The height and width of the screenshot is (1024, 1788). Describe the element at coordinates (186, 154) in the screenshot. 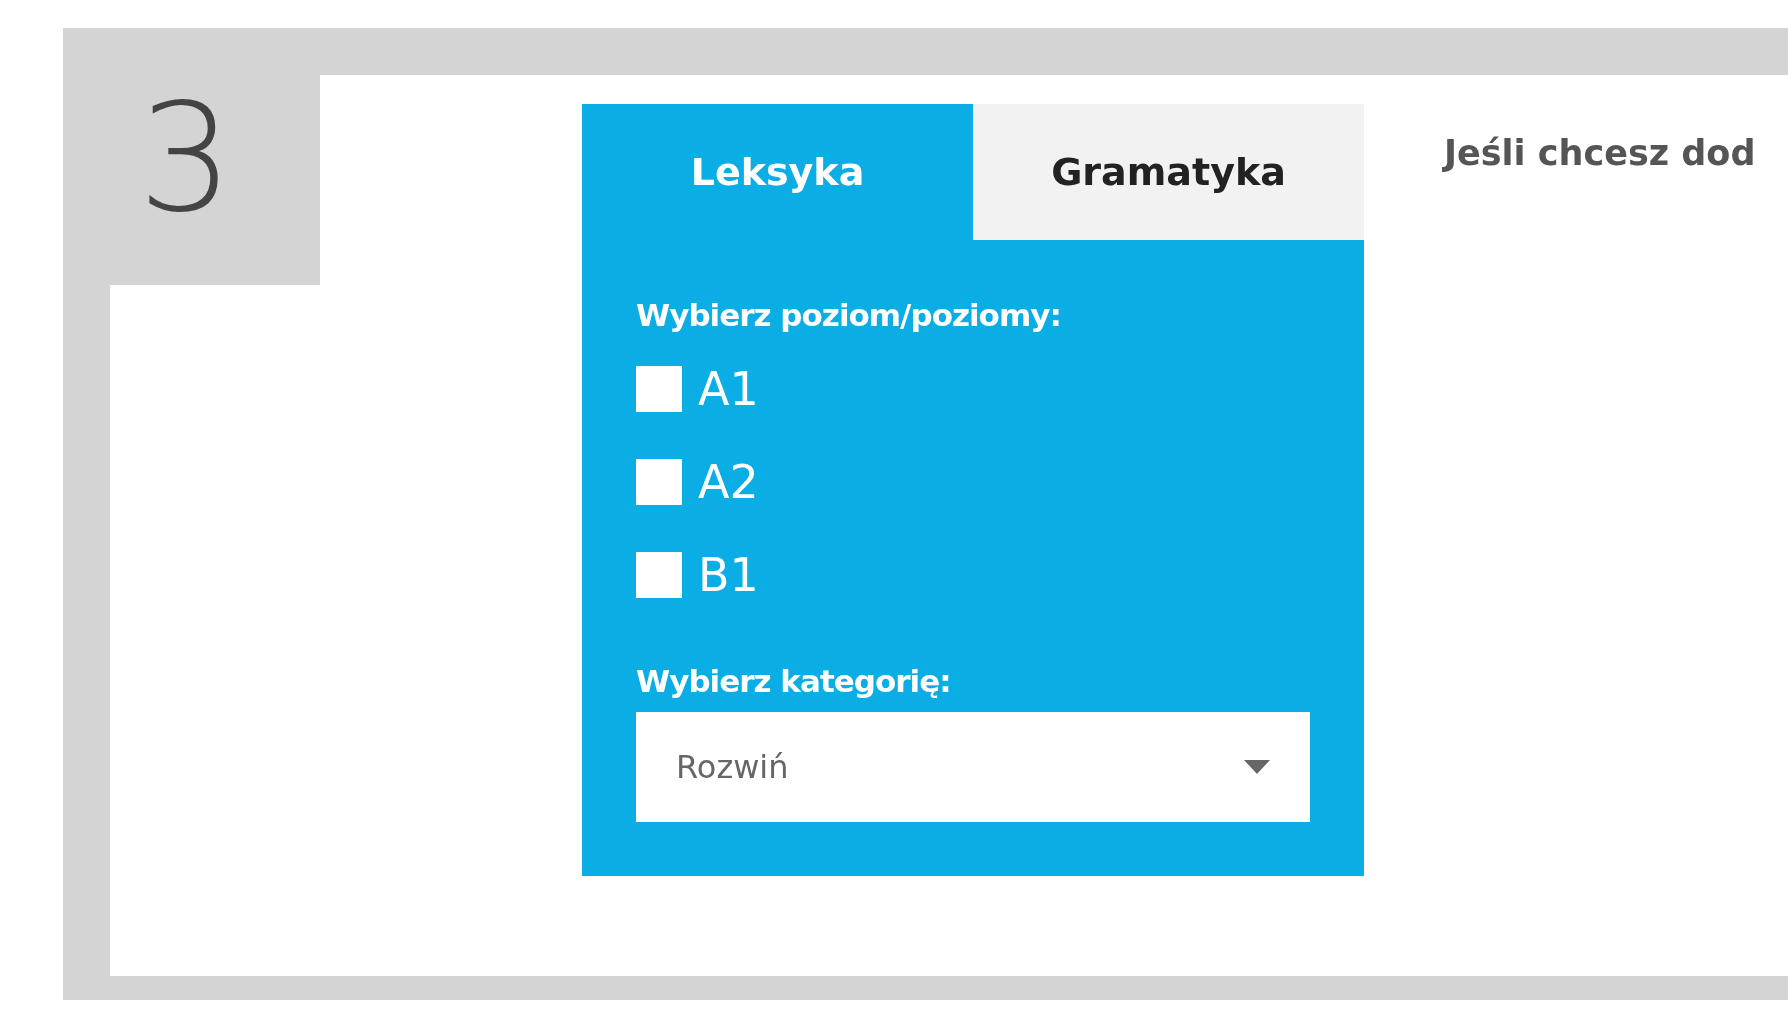

I see `step-number: 3` at that location.